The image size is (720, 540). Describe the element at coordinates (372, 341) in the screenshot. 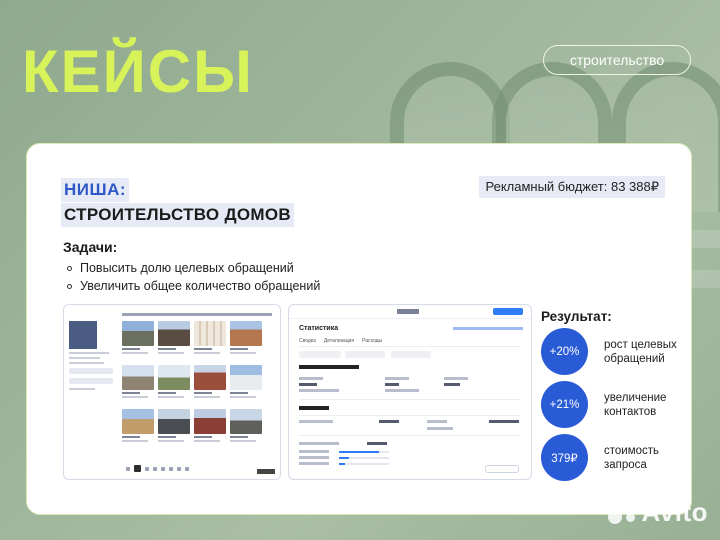

I see `tab-expenses: Расходы` at that location.